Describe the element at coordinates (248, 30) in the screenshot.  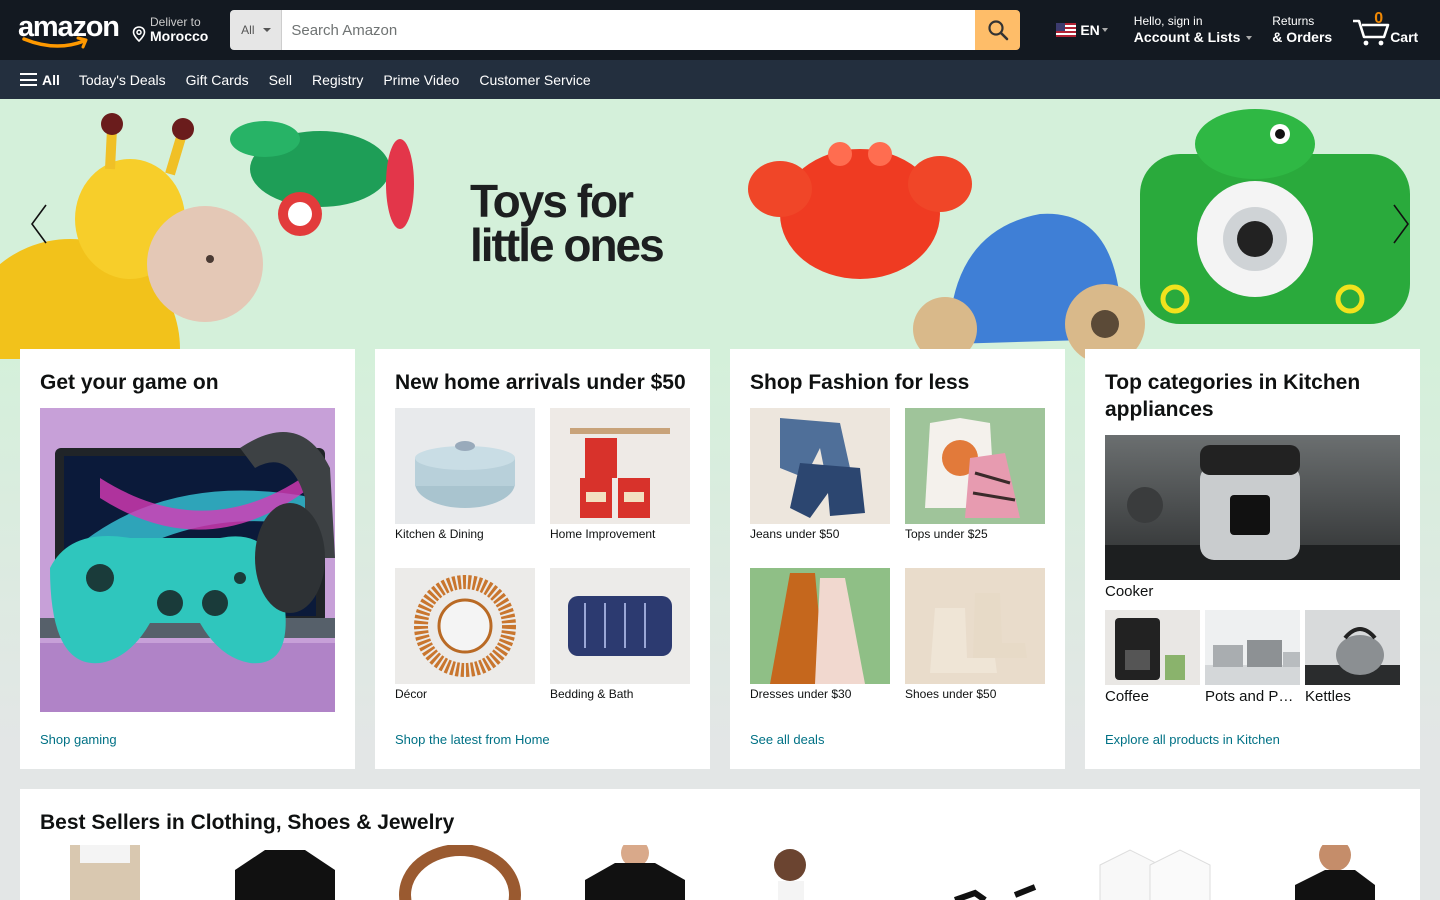
I see `search-department-label: All` at that location.